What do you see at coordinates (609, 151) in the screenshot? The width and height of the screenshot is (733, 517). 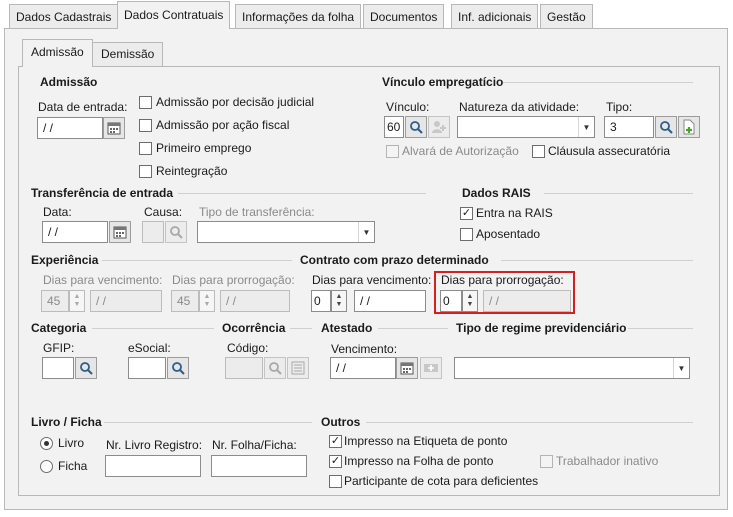 I see `clausula-label: Cláusula assecuratória` at bounding box center [609, 151].